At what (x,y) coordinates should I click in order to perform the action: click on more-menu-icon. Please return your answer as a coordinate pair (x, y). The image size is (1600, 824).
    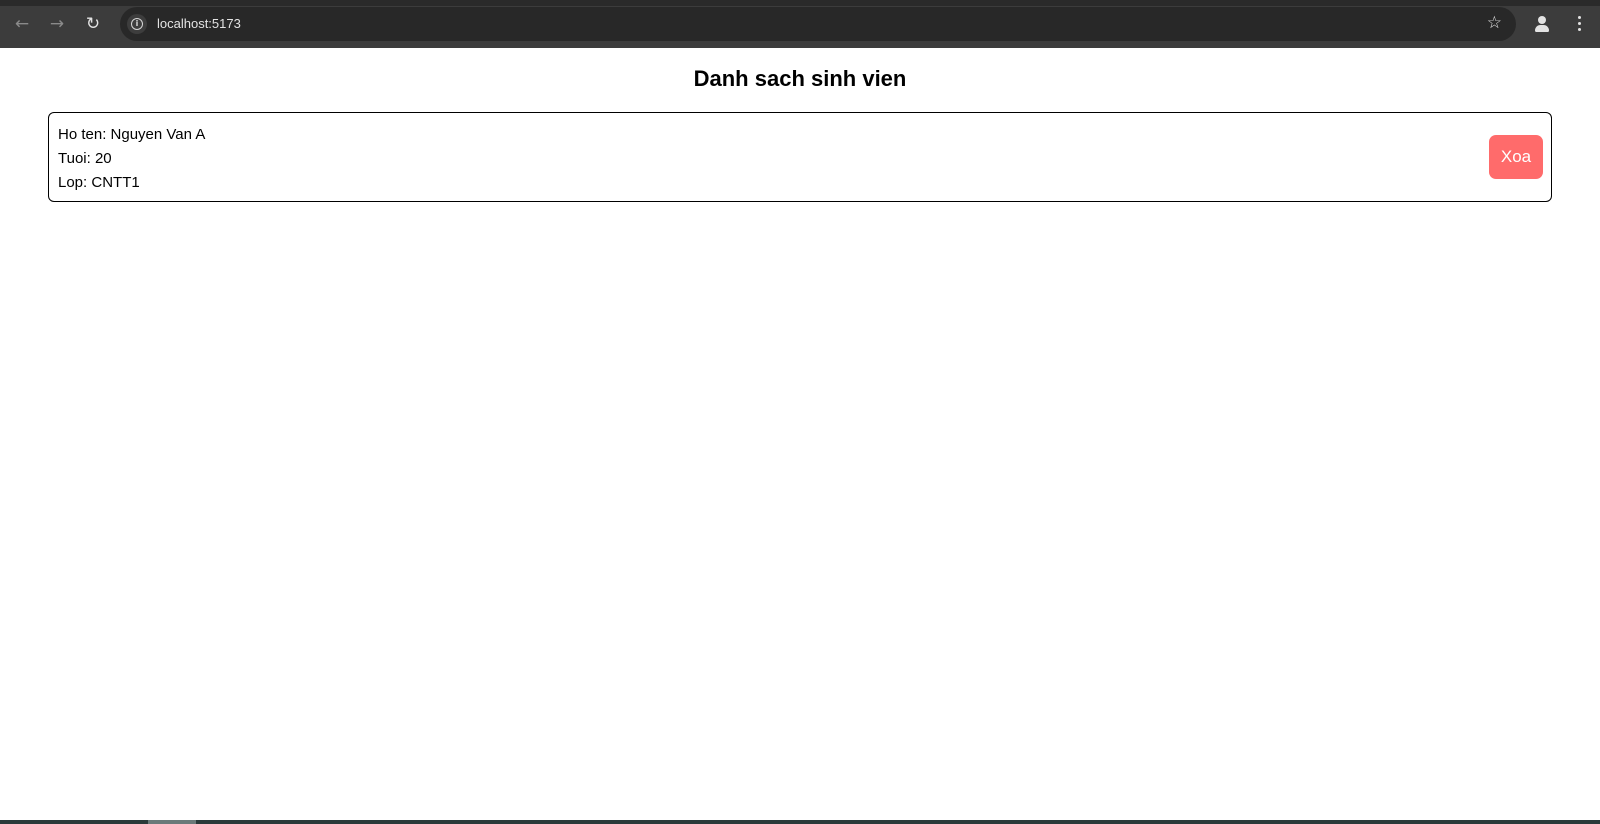
    Looking at the image, I should click on (1580, 24).